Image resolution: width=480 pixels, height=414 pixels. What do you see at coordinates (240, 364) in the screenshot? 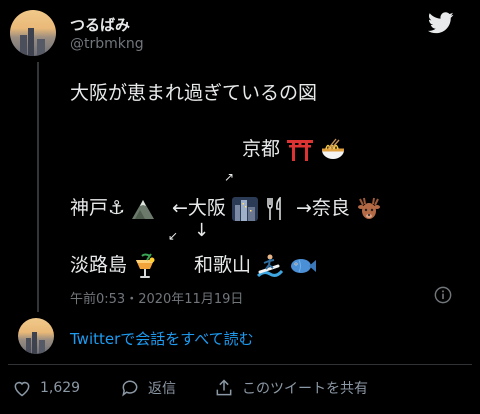
I see `divider` at bounding box center [240, 364].